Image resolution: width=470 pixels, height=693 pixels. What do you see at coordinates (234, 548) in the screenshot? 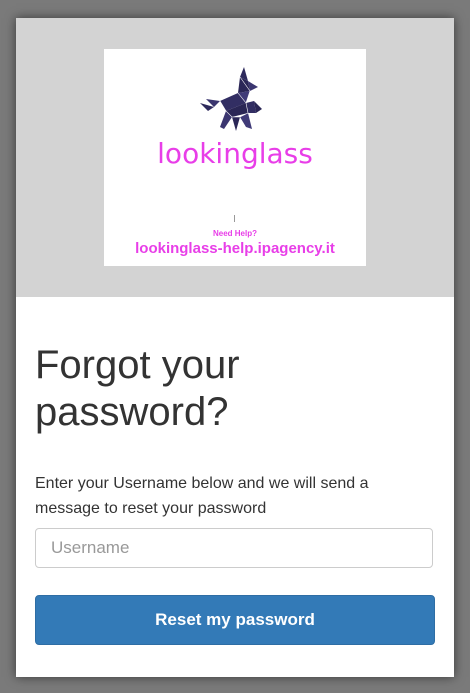
I see `username-input` at bounding box center [234, 548].